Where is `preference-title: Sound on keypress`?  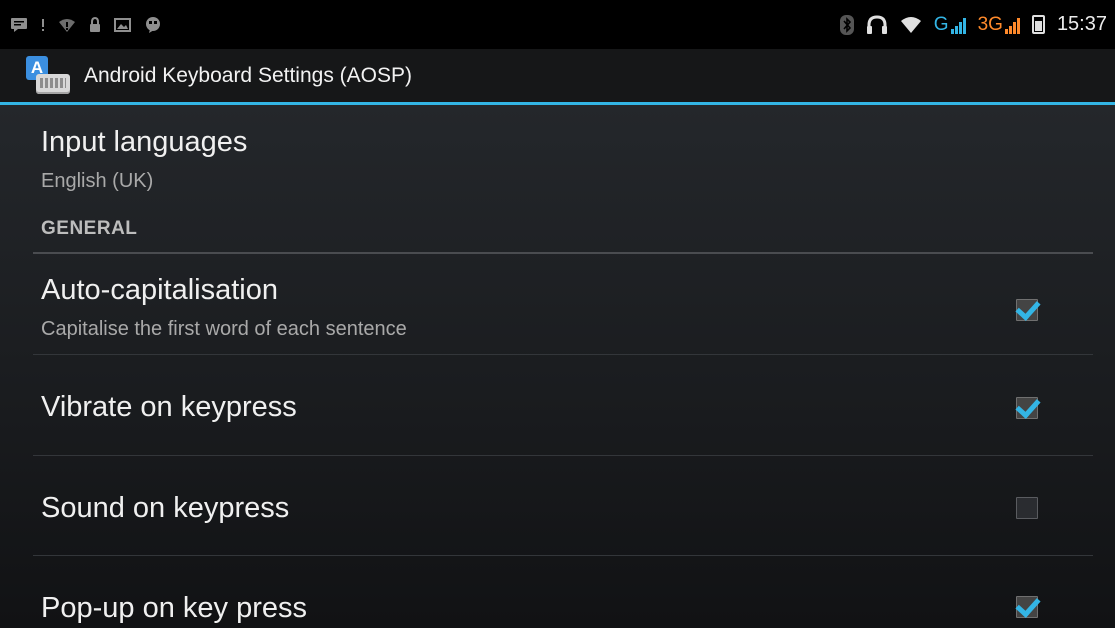
preference-title: Sound on keypress is located at coordinates (165, 508).